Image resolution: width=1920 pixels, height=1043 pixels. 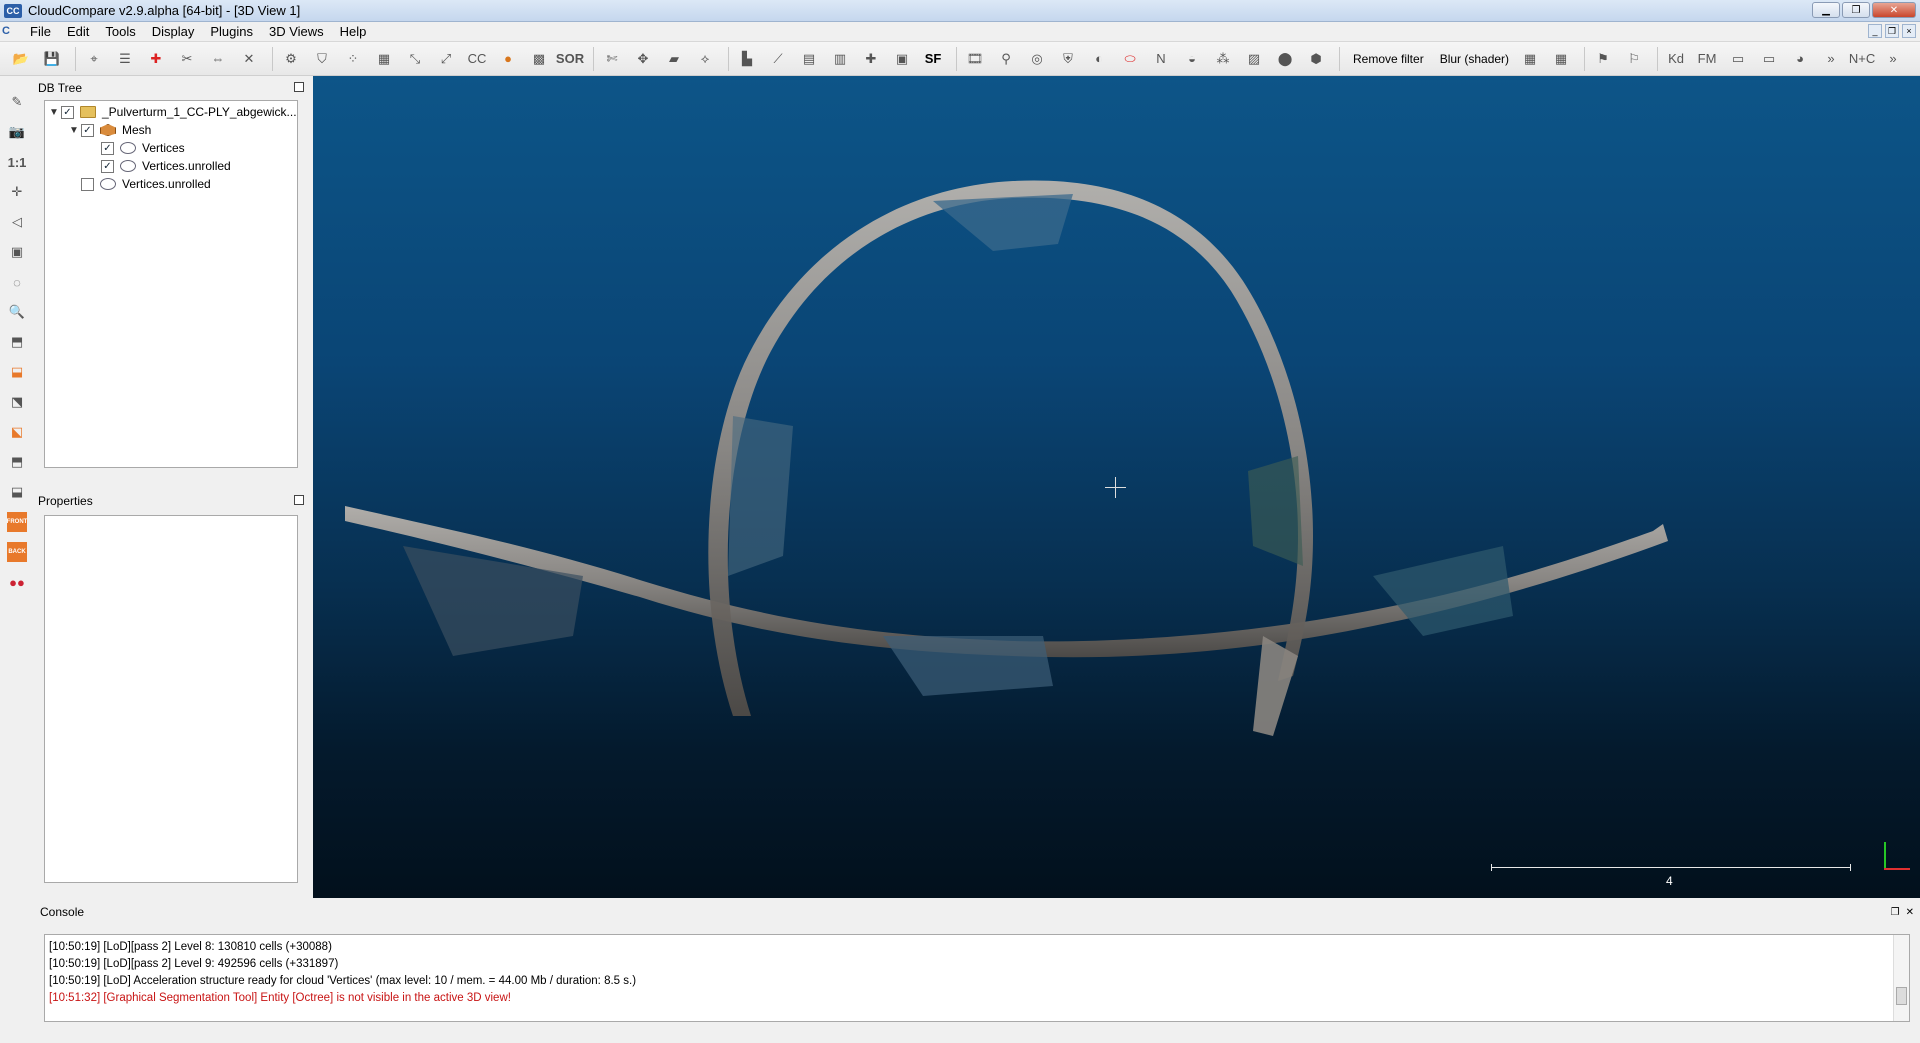 What do you see at coordinates (1530, 59) in the screenshot?
I see `edl-icon: ▦` at bounding box center [1530, 59].